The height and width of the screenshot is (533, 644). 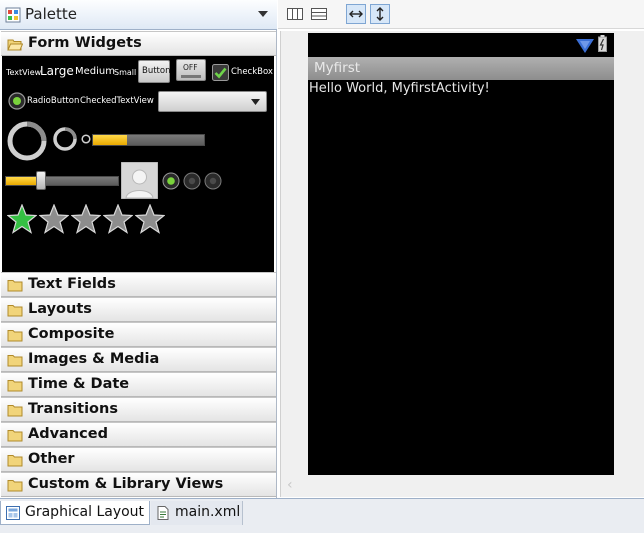 What do you see at coordinates (138, 284) in the screenshot?
I see `category-text-fields: Text Fields` at bounding box center [138, 284].